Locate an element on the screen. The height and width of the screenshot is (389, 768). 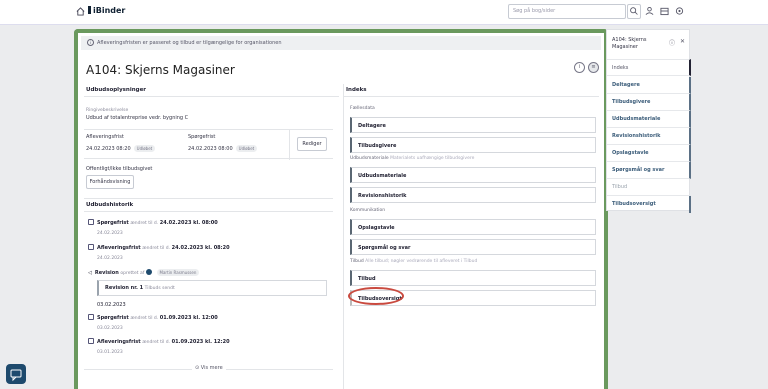
home-icon is located at coordinates (80, 11).